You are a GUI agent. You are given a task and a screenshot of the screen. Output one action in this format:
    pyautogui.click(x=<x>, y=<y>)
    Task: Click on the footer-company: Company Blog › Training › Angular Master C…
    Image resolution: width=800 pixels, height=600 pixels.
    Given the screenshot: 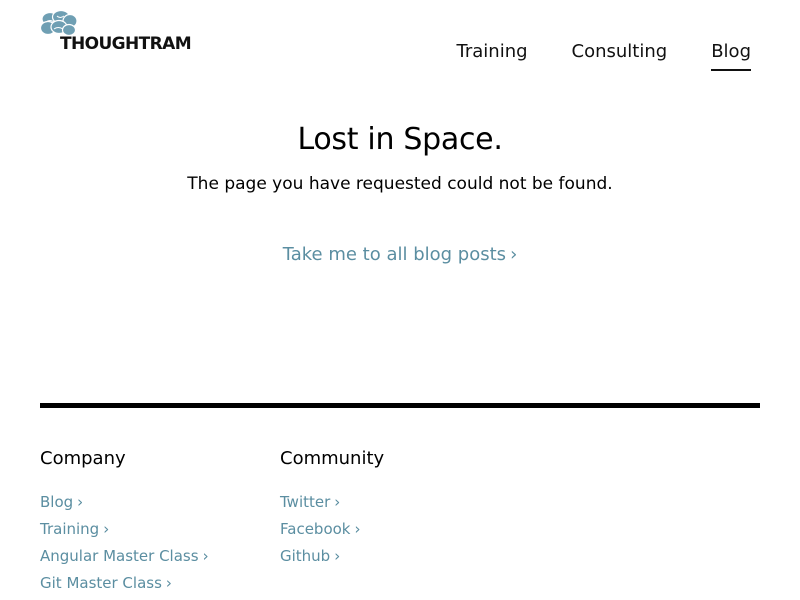 What is the action you would take?
    pyautogui.click(x=124, y=521)
    